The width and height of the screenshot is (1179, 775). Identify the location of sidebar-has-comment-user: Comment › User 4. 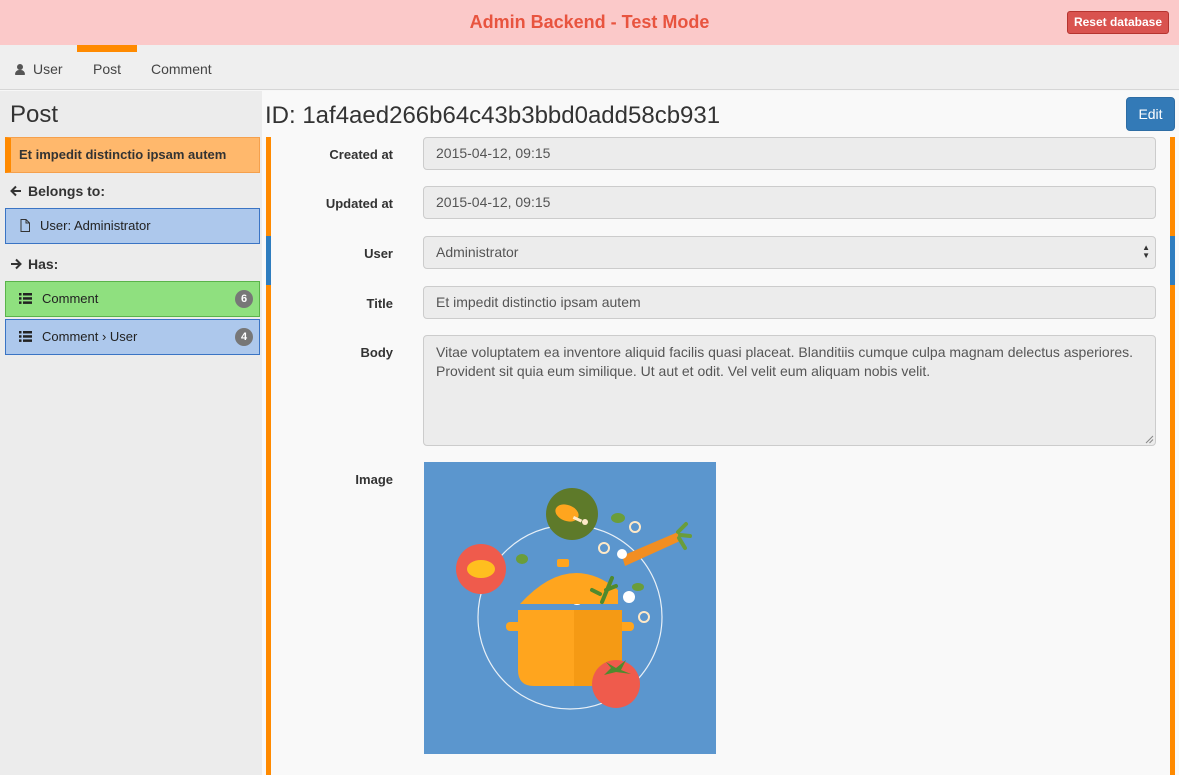
(132, 337).